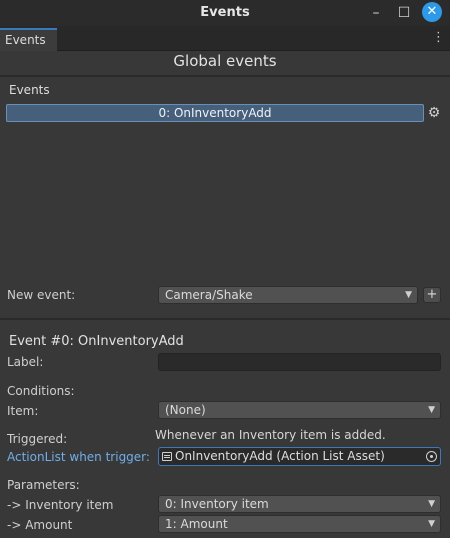 The image size is (450, 538). What do you see at coordinates (196, 524) in the screenshot?
I see `parameter-amount-selected: 1: Amount` at bounding box center [196, 524].